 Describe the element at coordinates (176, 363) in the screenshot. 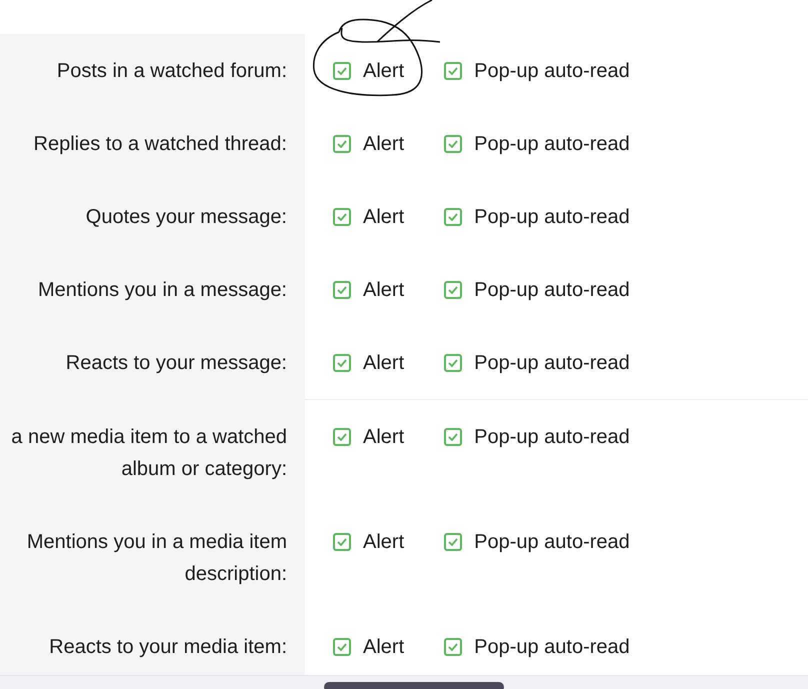

I see `setting-label: Reacts to your message:` at that location.